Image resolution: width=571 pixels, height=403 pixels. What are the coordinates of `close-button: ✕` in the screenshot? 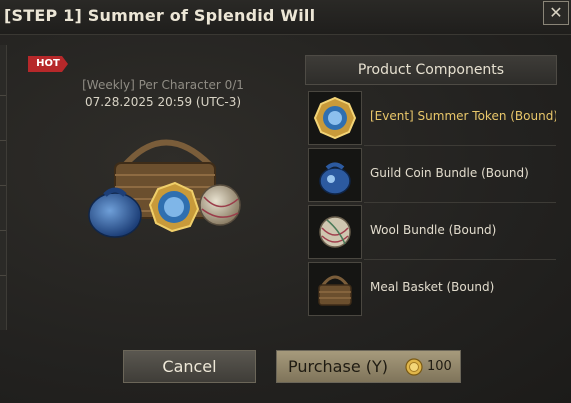 It's located at (556, 13).